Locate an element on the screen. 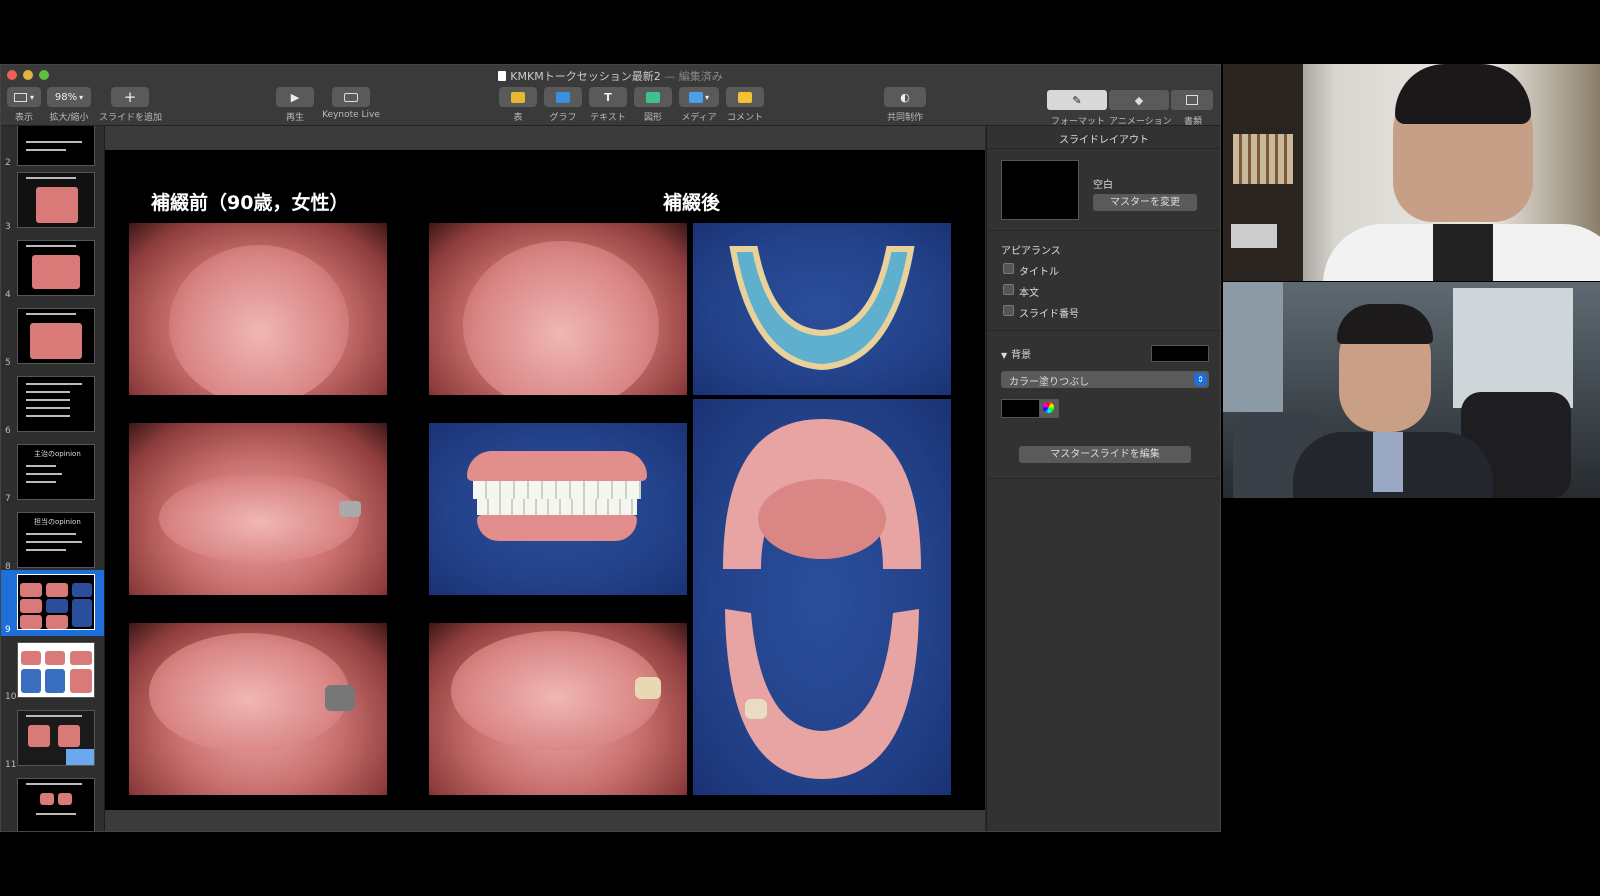  slide-number: 2 is located at coordinates (8, 163).